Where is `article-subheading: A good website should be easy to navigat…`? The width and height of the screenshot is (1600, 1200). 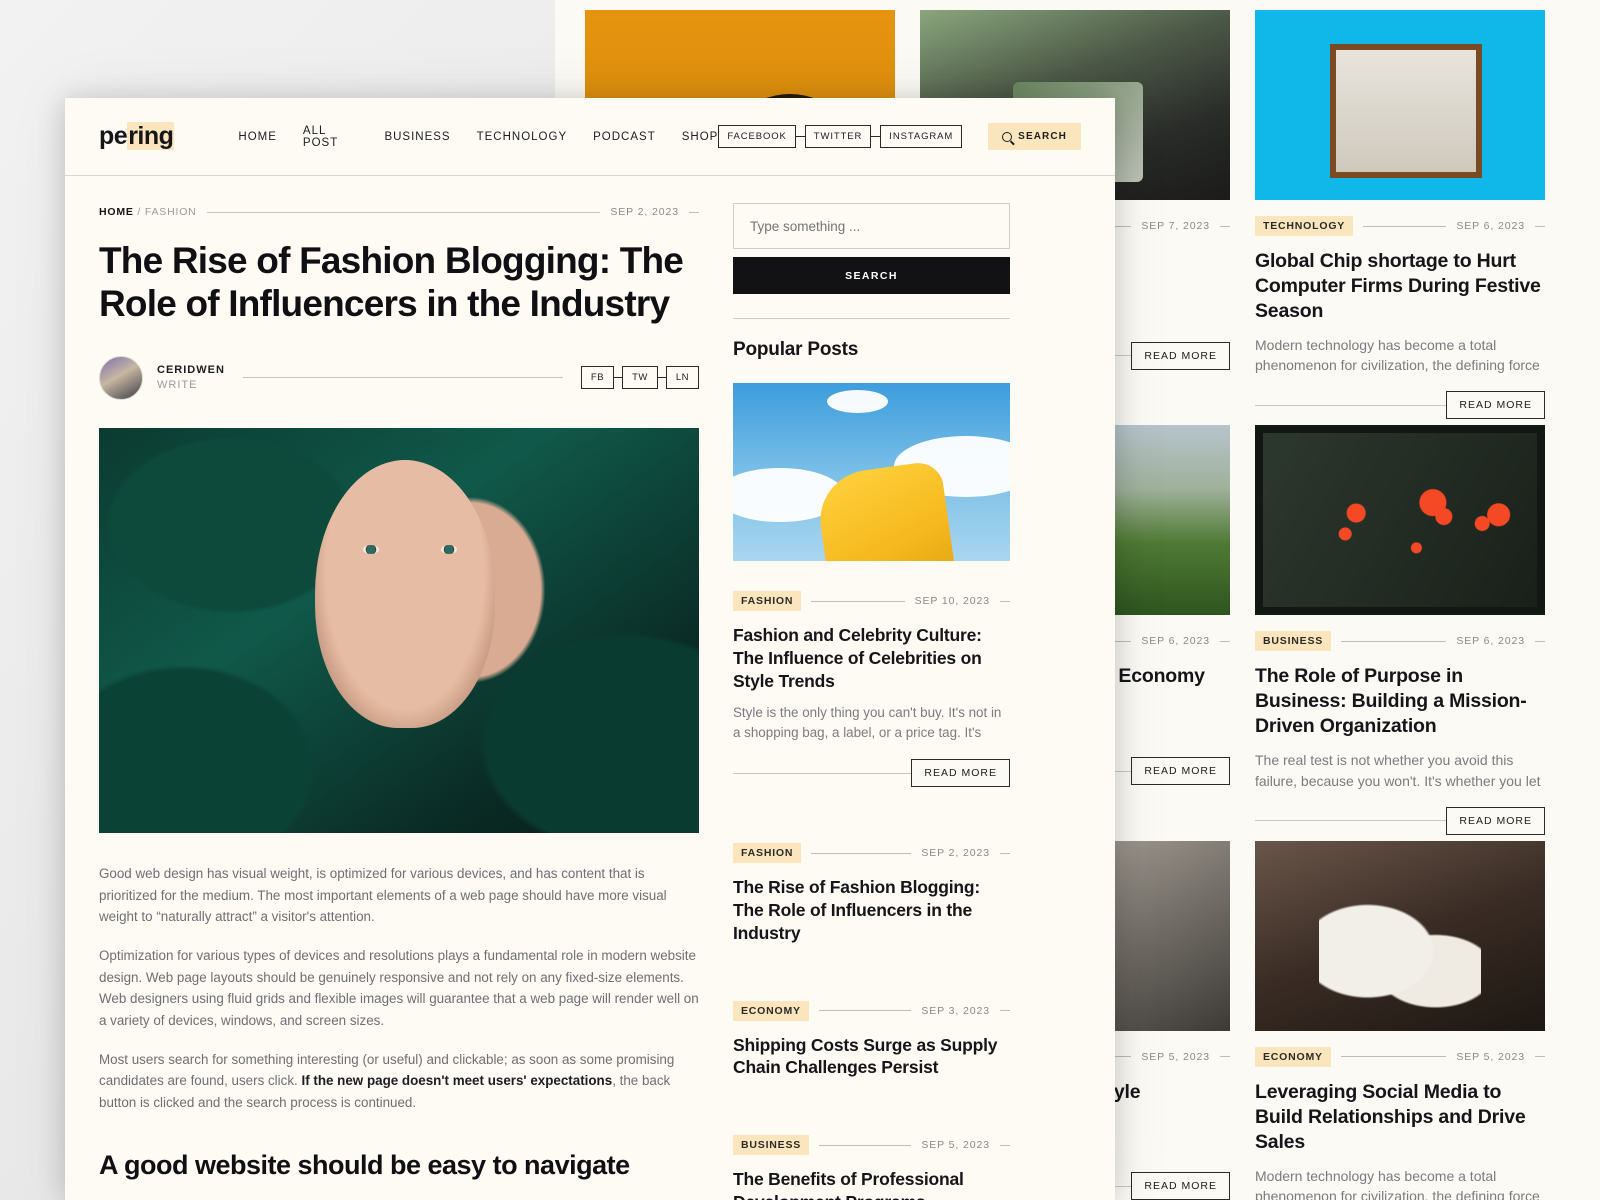
article-subheading: A good website should be easy to navigat… is located at coordinates (364, 1164).